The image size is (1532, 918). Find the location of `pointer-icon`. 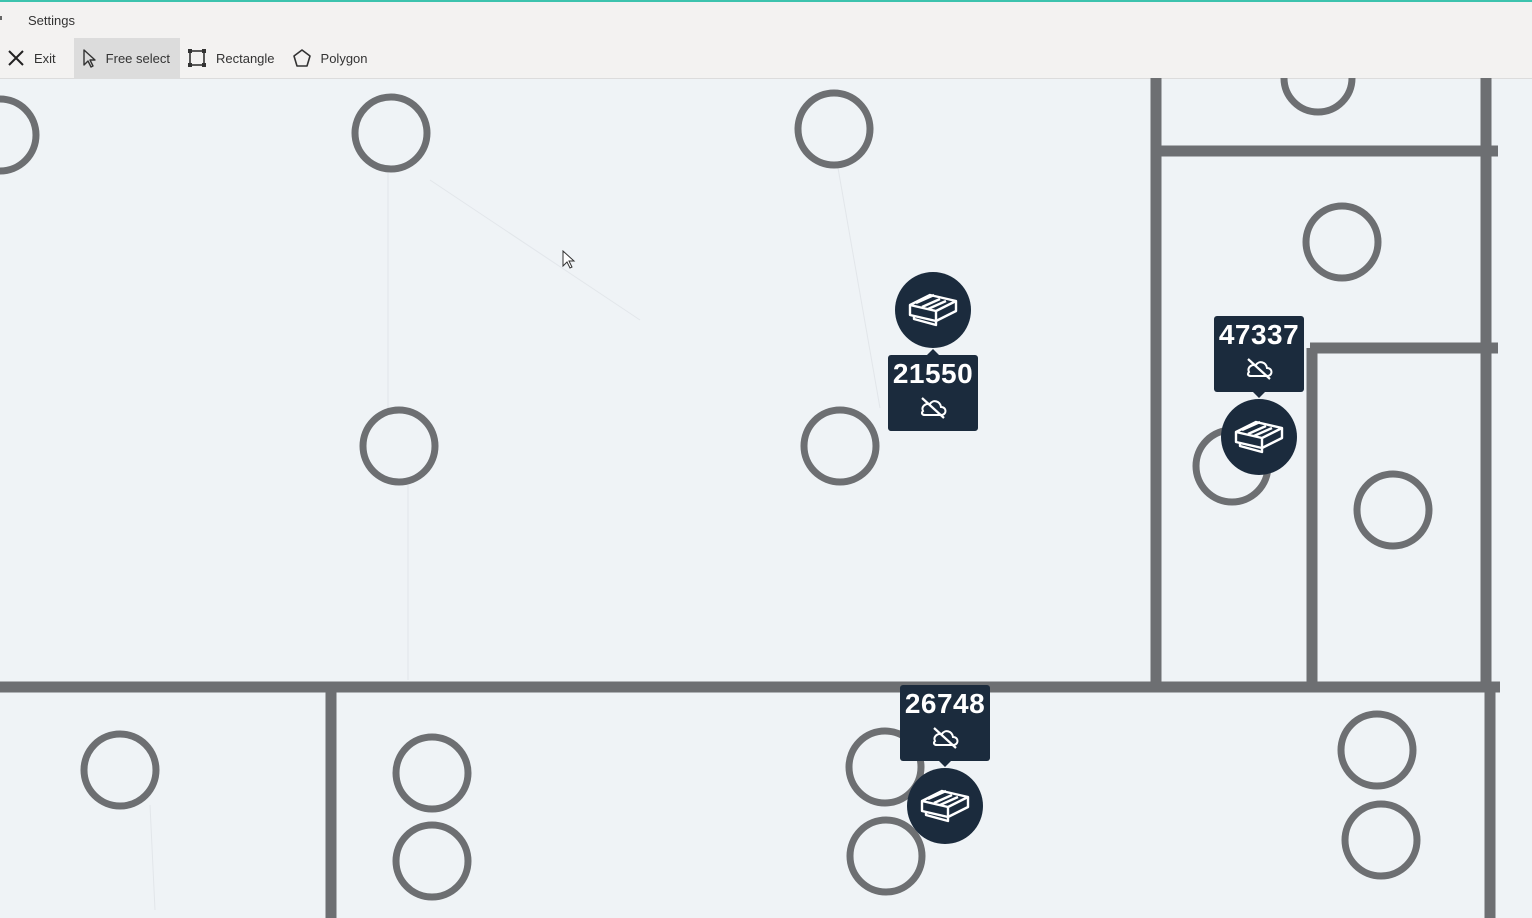

pointer-icon is located at coordinates (89, 58).